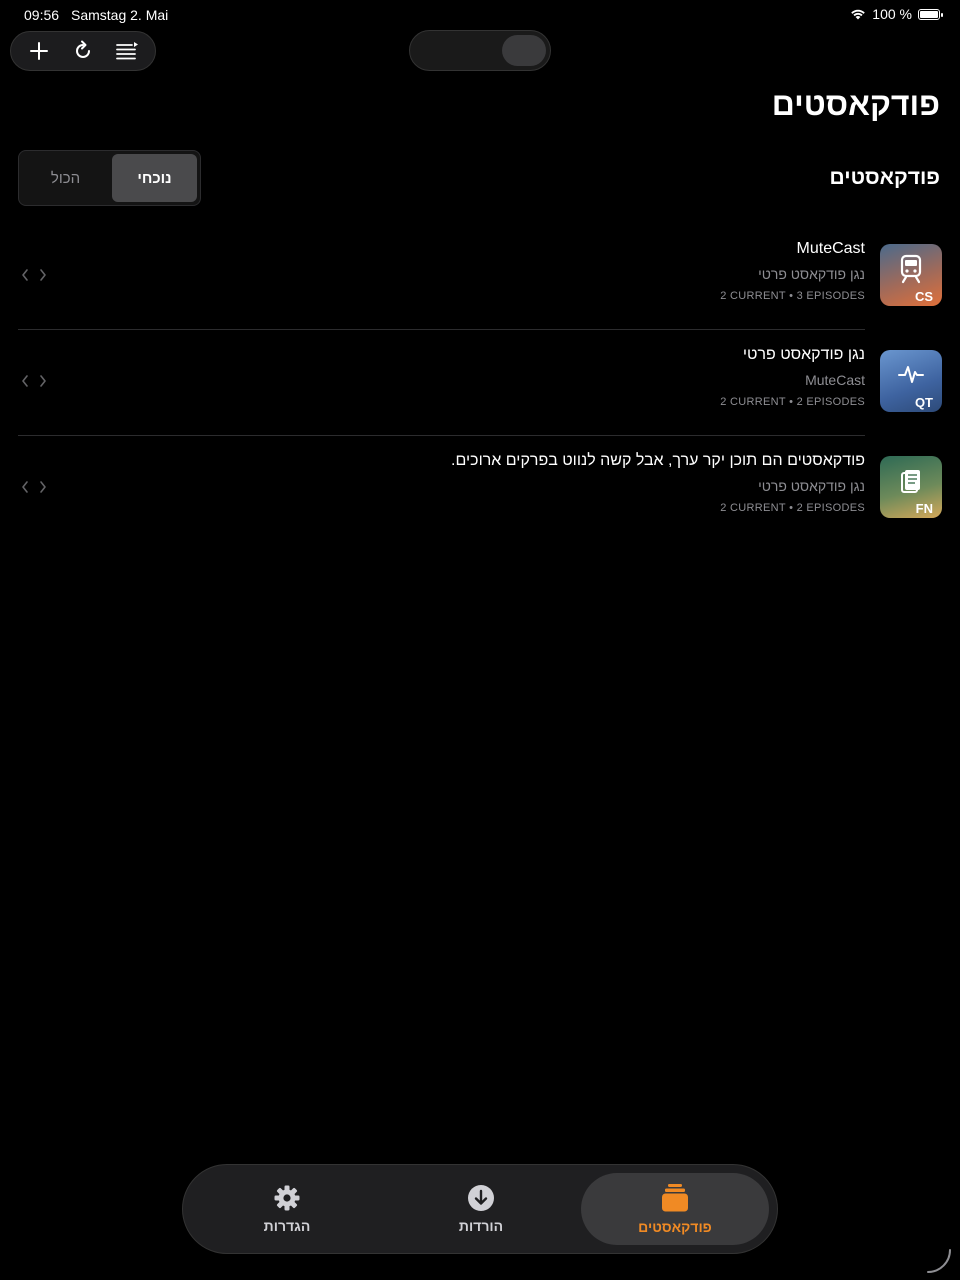  I want to click on status-indicators: 100 %, so click(896, 14).